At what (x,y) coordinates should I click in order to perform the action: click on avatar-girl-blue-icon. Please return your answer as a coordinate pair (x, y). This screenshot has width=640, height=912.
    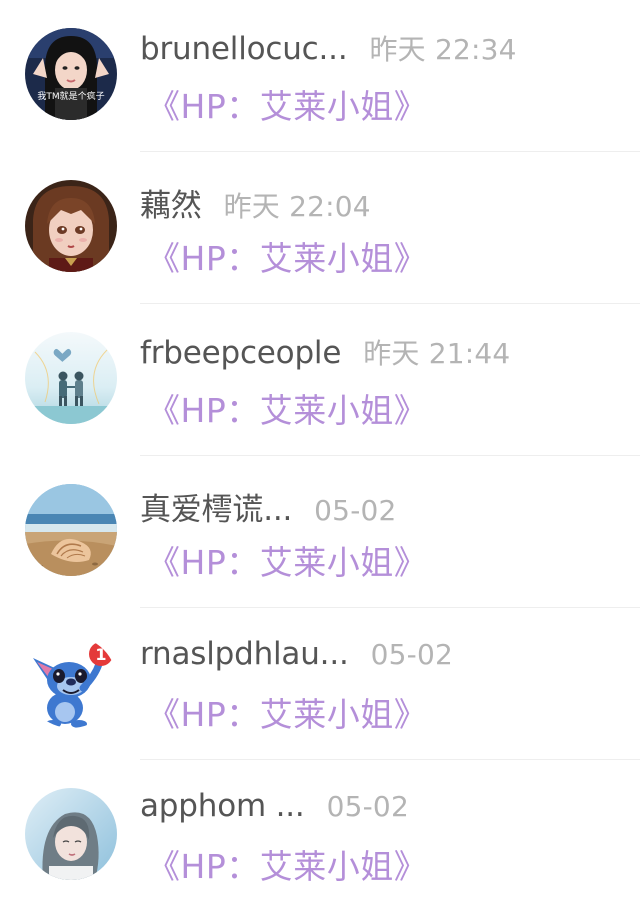
    Looking at the image, I should click on (71, 834).